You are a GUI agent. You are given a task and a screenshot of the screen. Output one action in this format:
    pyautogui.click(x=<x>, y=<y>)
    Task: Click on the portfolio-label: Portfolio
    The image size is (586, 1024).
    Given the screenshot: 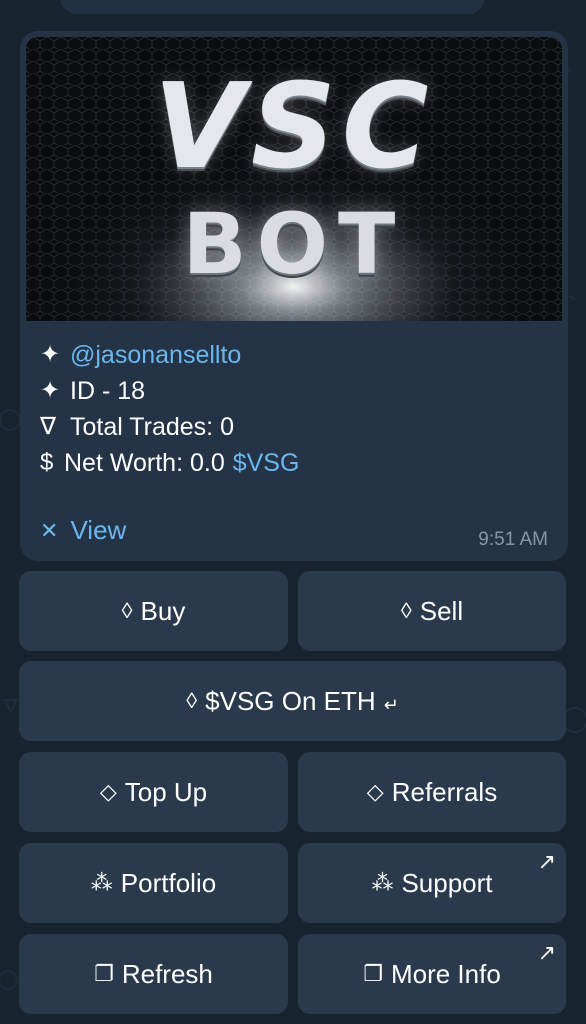 What is the action you would take?
    pyautogui.click(x=168, y=882)
    